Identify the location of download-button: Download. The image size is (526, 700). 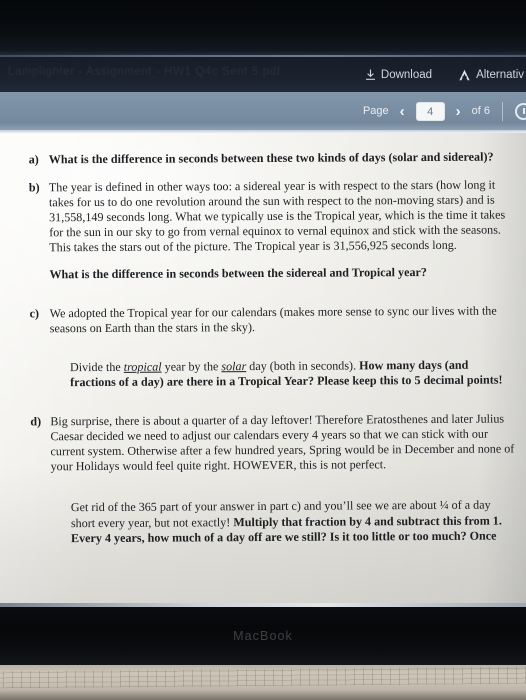
(398, 75).